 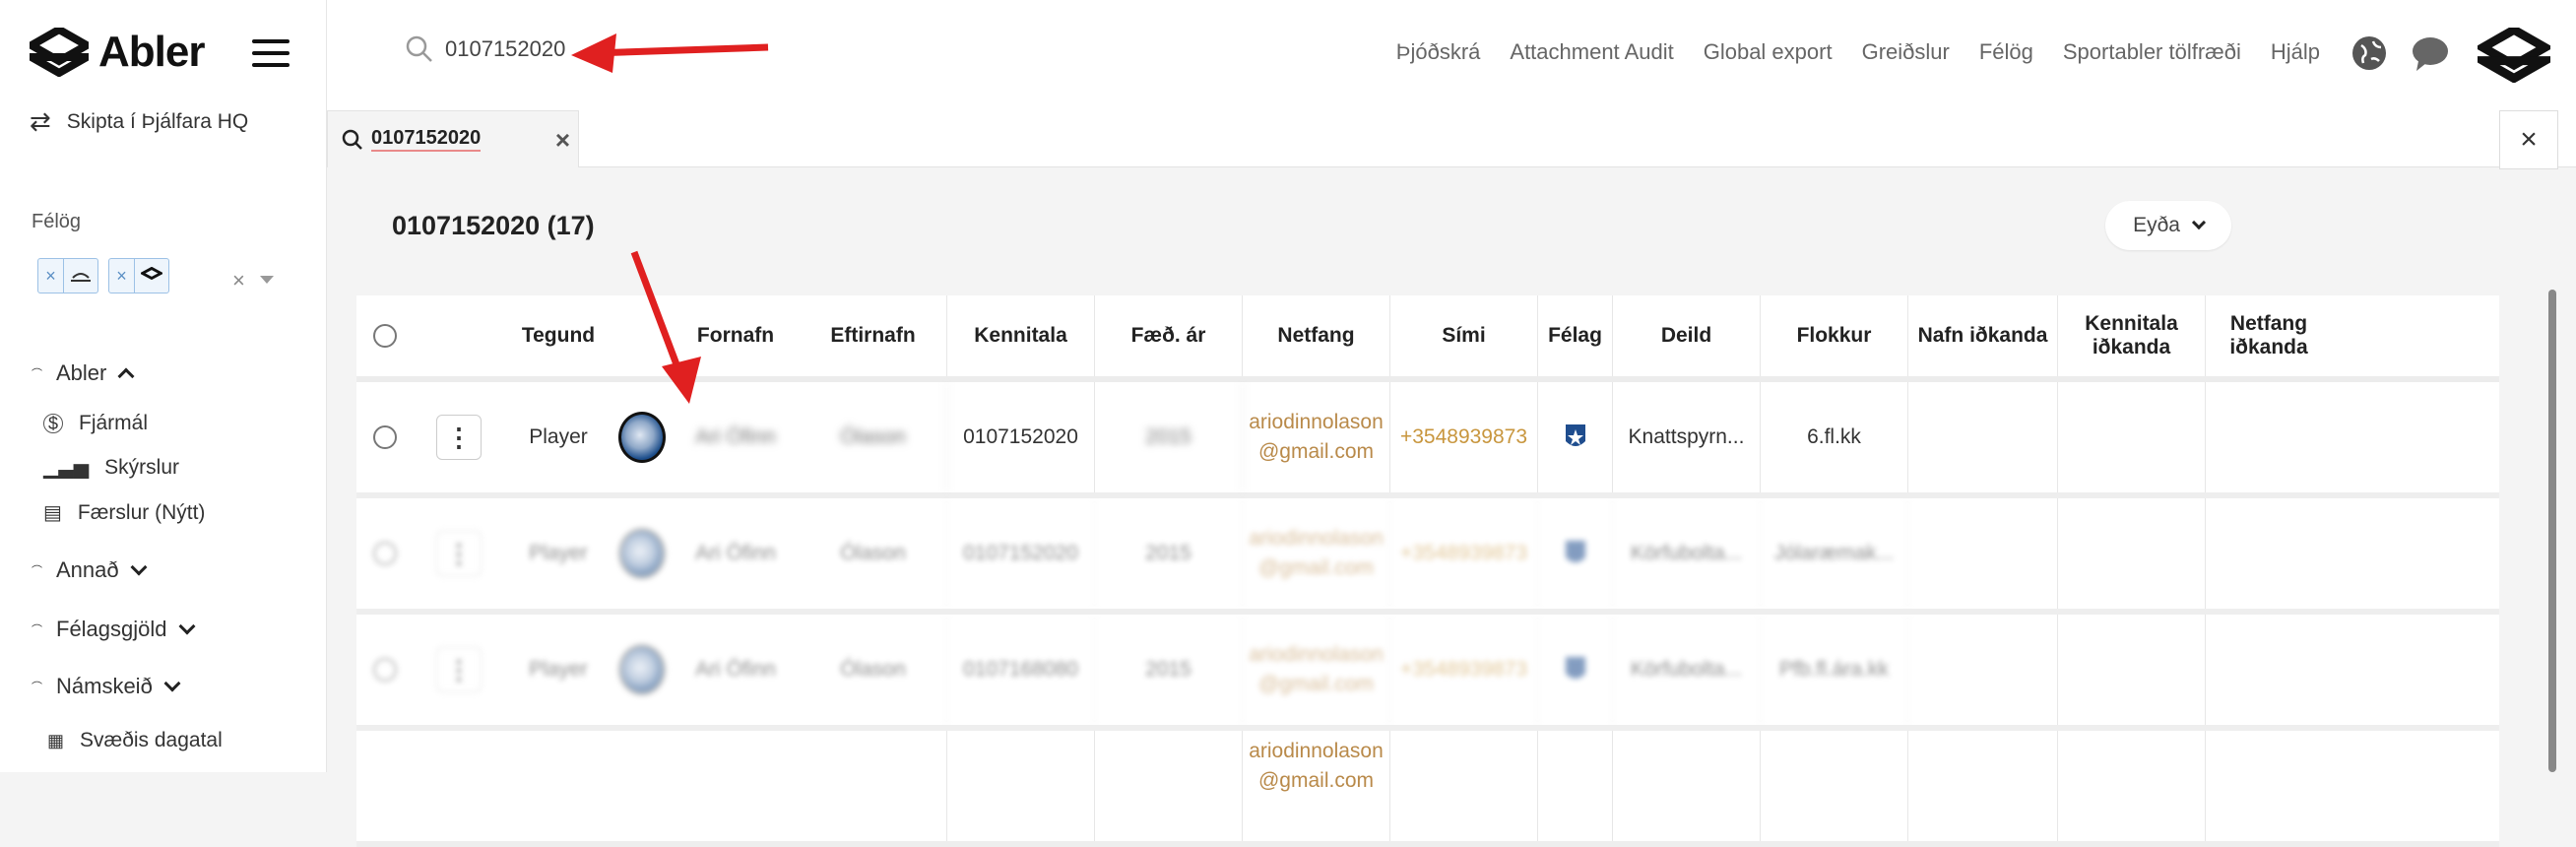 I want to click on brand-logo: Abler, so click(x=117, y=53).